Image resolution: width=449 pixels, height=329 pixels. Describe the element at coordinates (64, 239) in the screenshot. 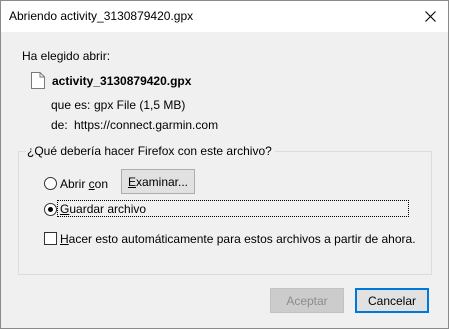

I see `auto-action-label-accel: H` at that location.